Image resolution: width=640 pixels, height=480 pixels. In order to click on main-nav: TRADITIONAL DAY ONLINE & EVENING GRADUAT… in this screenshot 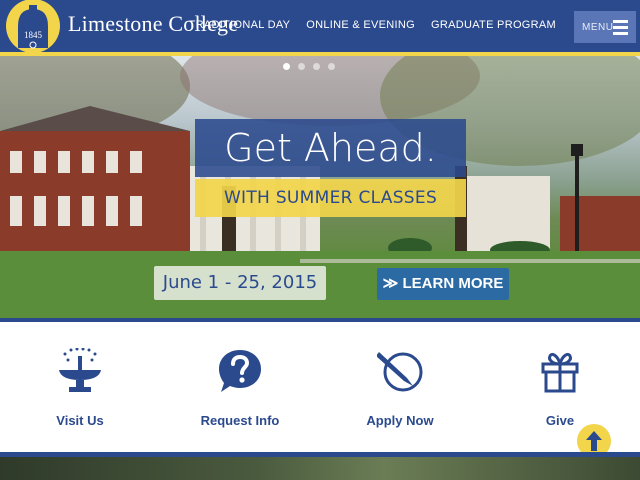, I will do `click(372, 25)`.